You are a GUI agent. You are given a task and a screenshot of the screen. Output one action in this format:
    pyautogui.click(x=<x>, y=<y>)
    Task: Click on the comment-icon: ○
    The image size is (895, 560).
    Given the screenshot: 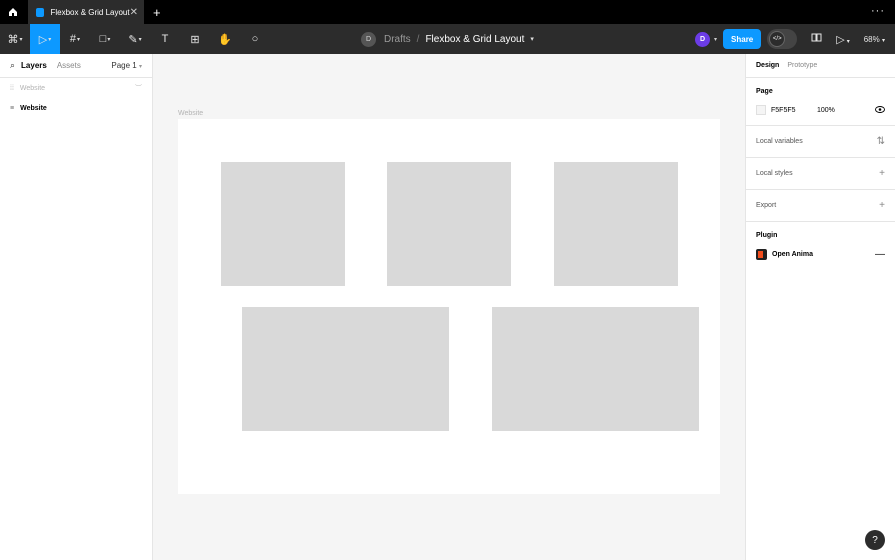 What is the action you would take?
    pyautogui.click(x=255, y=39)
    